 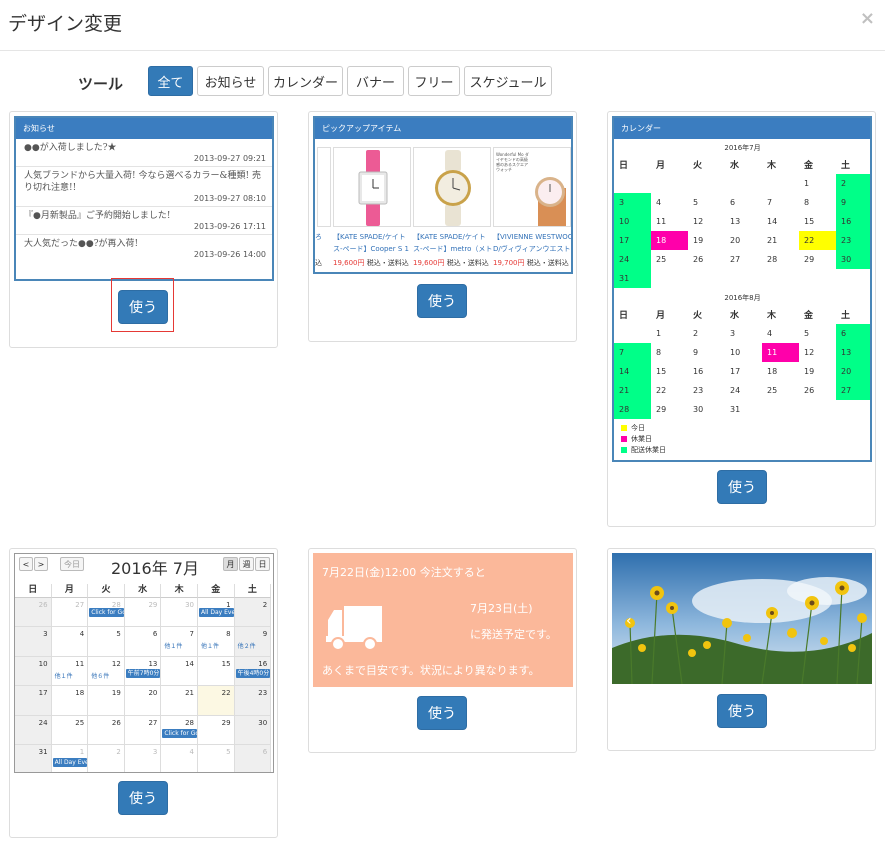 I want to click on schedule-day-cell: 18, so click(x=70, y=701).